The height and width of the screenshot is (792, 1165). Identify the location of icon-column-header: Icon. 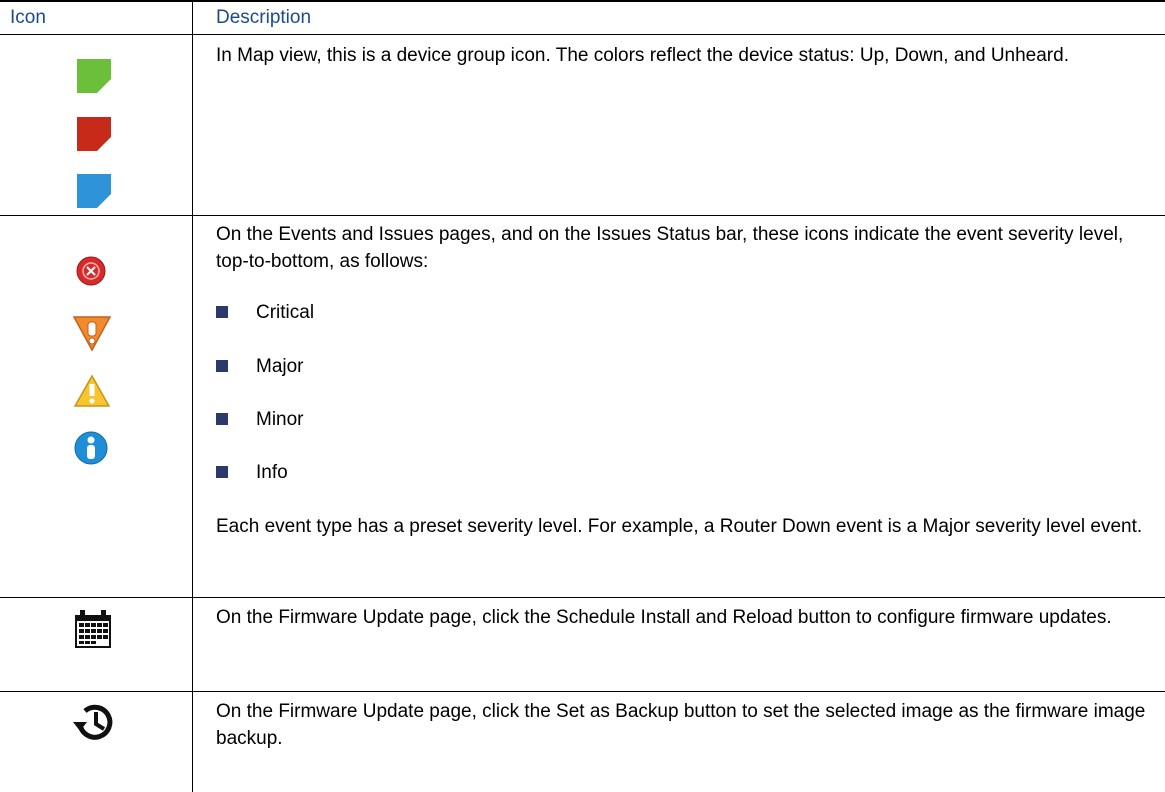
(28, 17).